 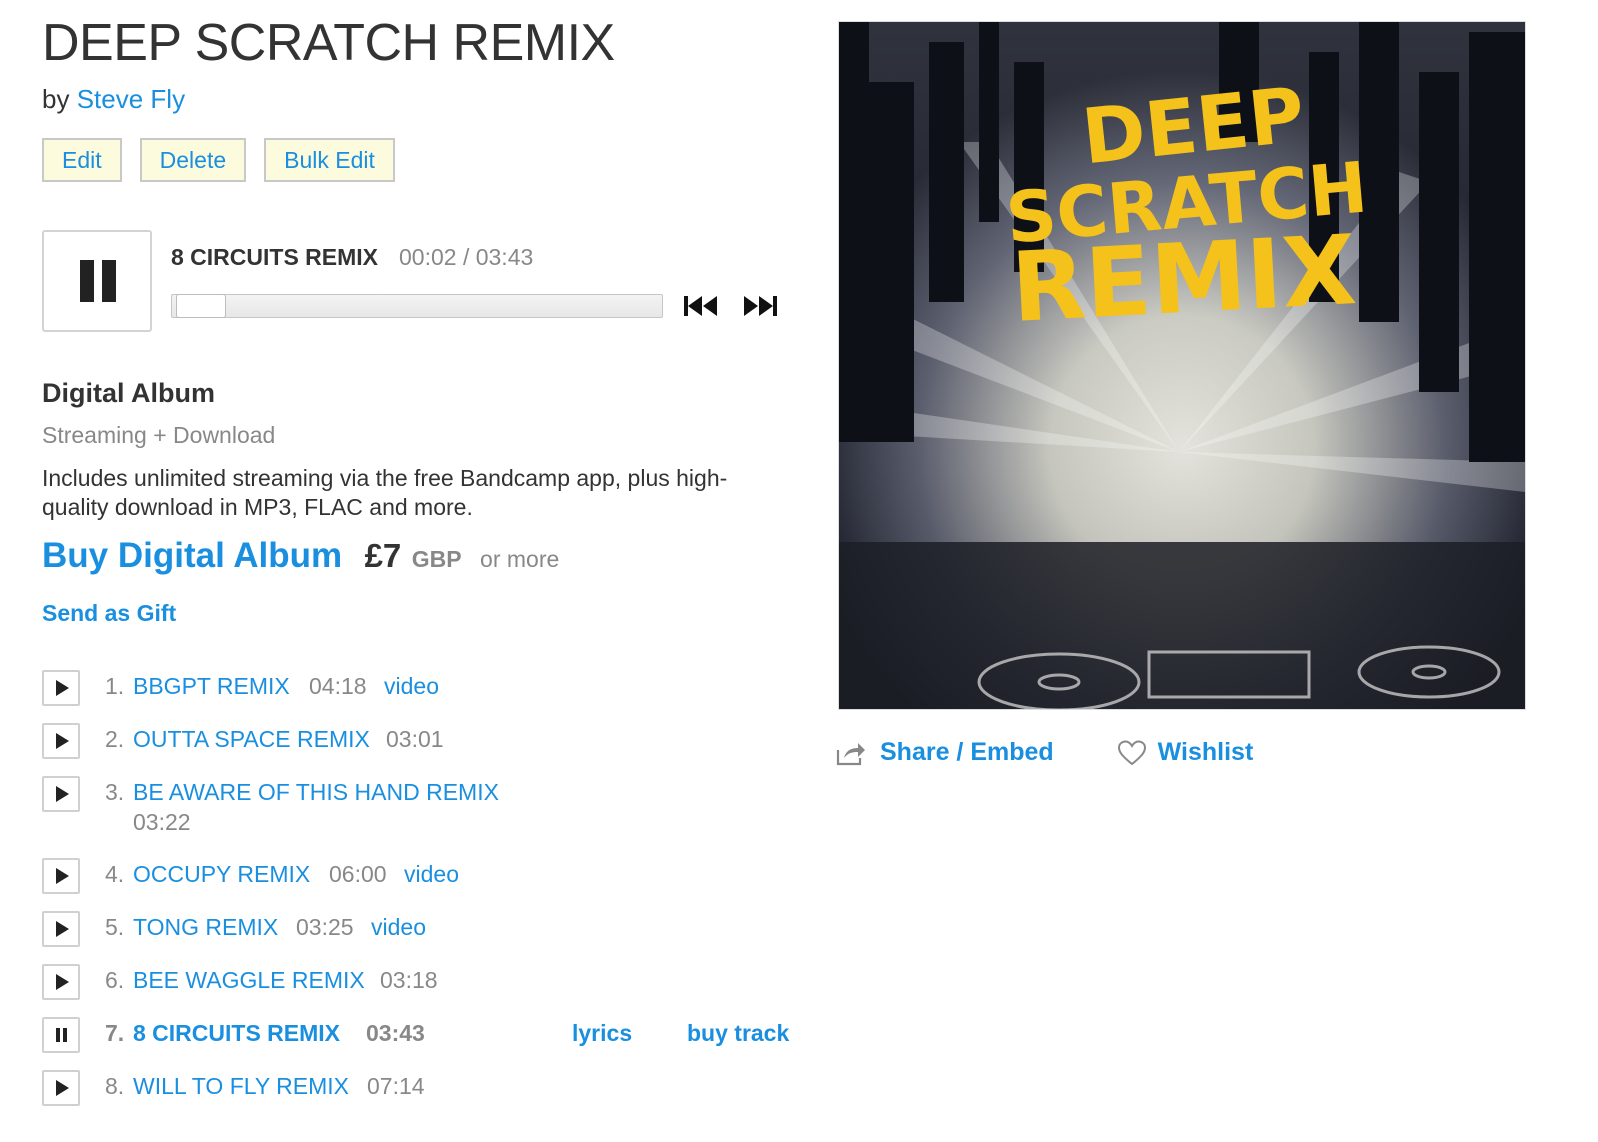 I want to click on bulk-edit-button: Bulk Edit, so click(x=329, y=160).